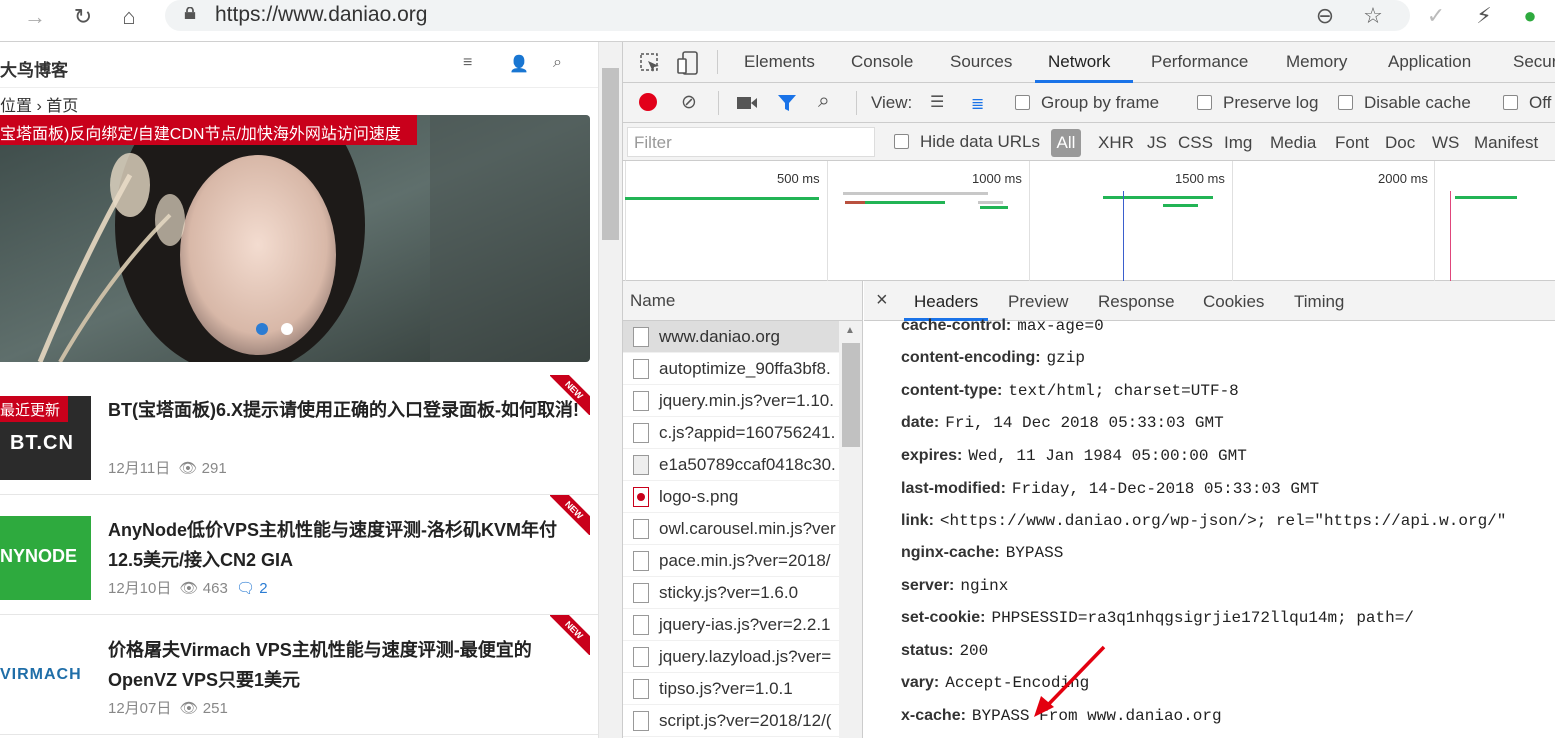 Image resolution: width=1555 pixels, height=738 pixels. Describe the element at coordinates (1534, 62) in the screenshot. I see `tab-security: Secur` at that location.